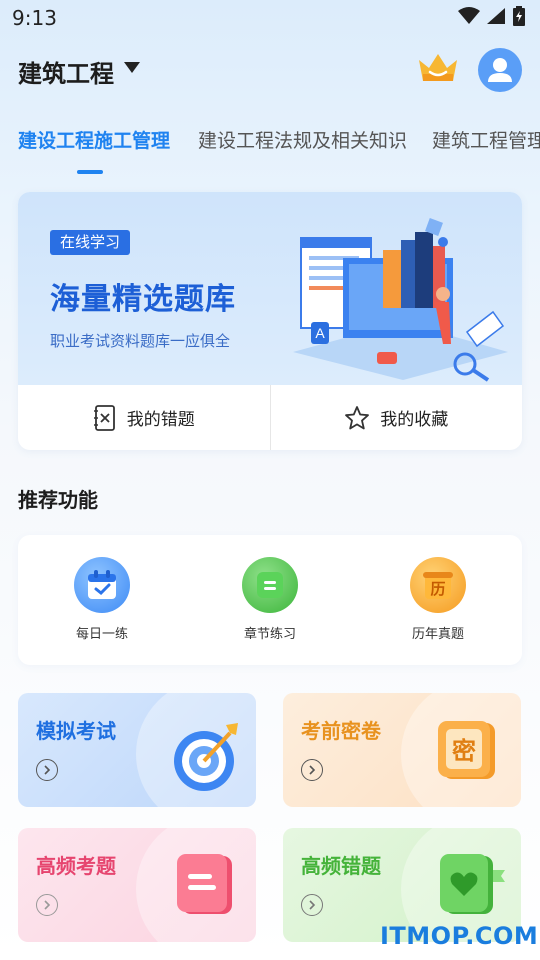  I want to click on quick-actions: 我的错题 我的收藏, so click(270, 417).